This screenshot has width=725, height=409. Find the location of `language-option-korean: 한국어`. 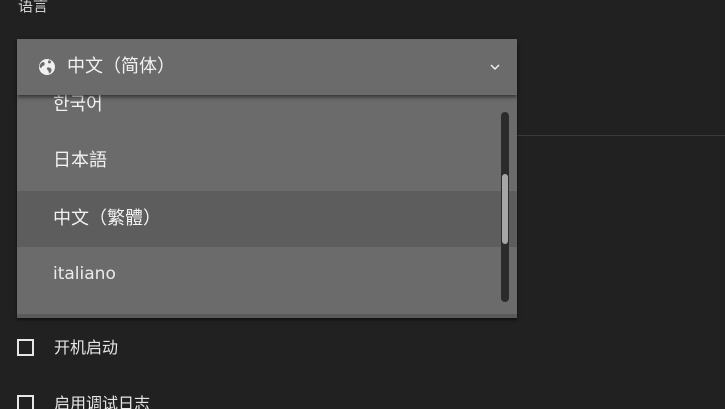

language-option-korean: 한국어 is located at coordinates (267, 114).